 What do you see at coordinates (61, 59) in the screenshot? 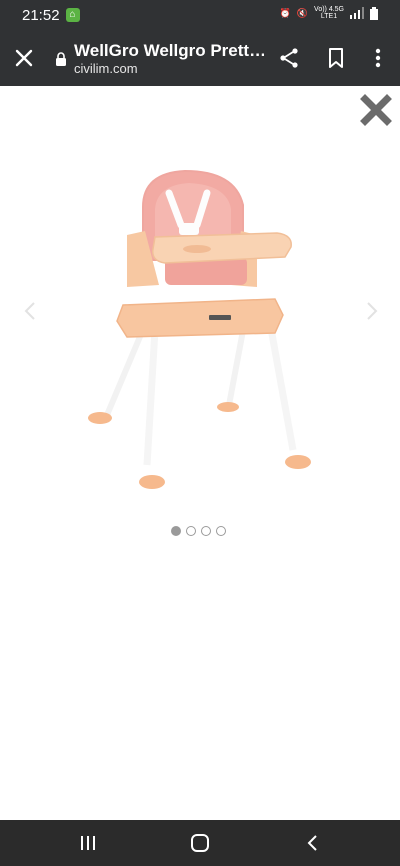
I see `lock-icon` at bounding box center [61, 59].